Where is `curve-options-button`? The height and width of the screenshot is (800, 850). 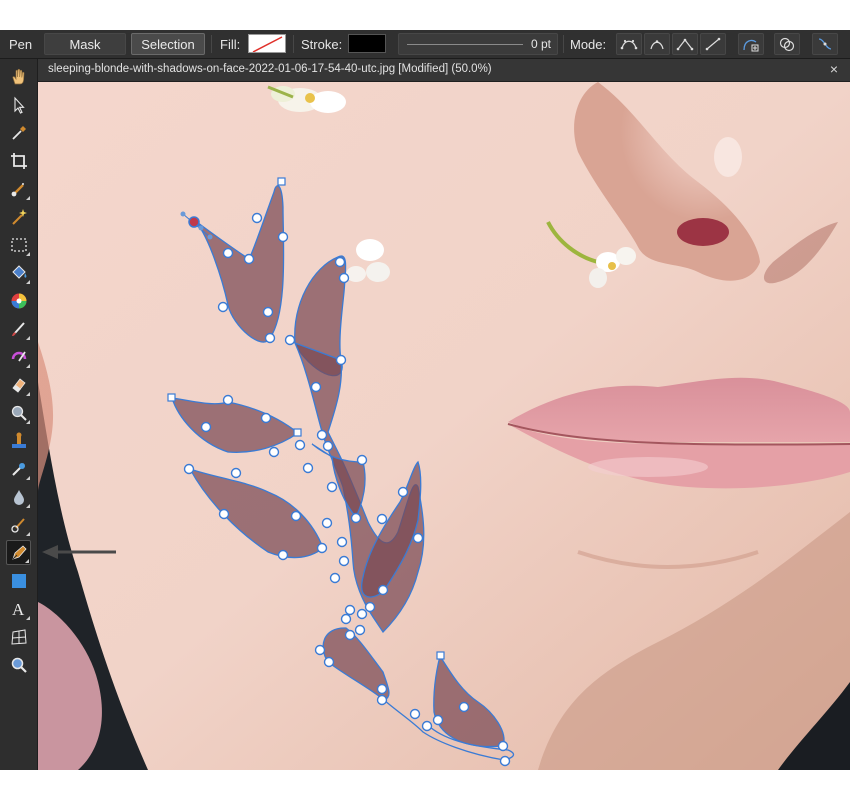
curve-options-button is located at coordinates (825, 44).